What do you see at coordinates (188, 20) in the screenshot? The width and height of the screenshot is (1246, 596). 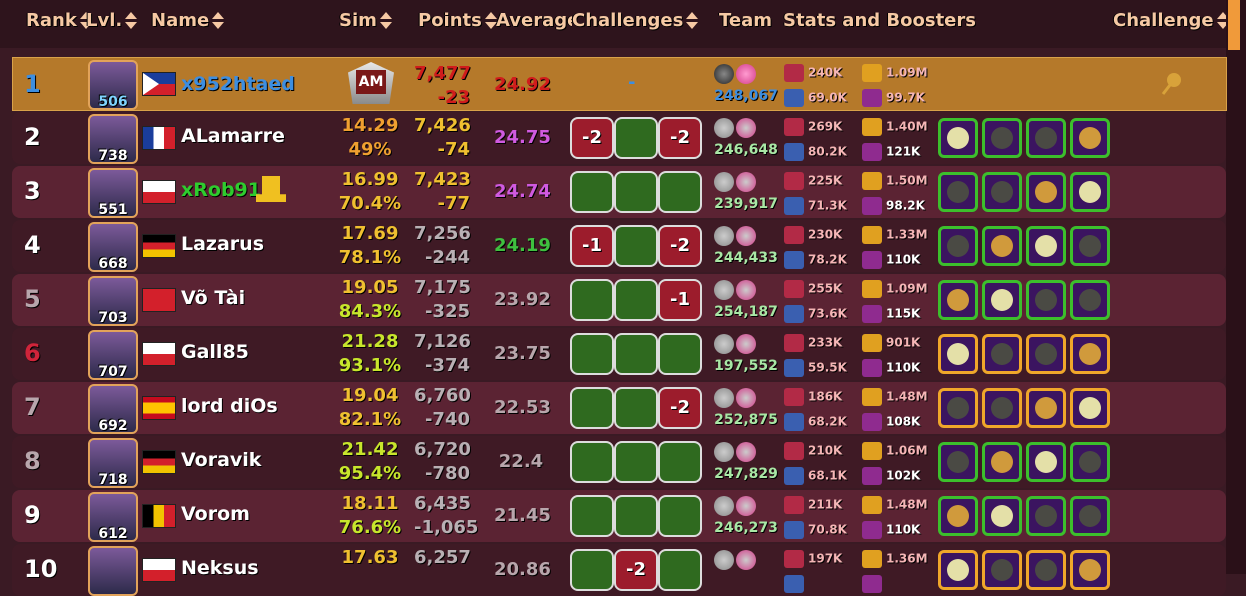 I see `header-name: Name` at bounding box center [188, 20].